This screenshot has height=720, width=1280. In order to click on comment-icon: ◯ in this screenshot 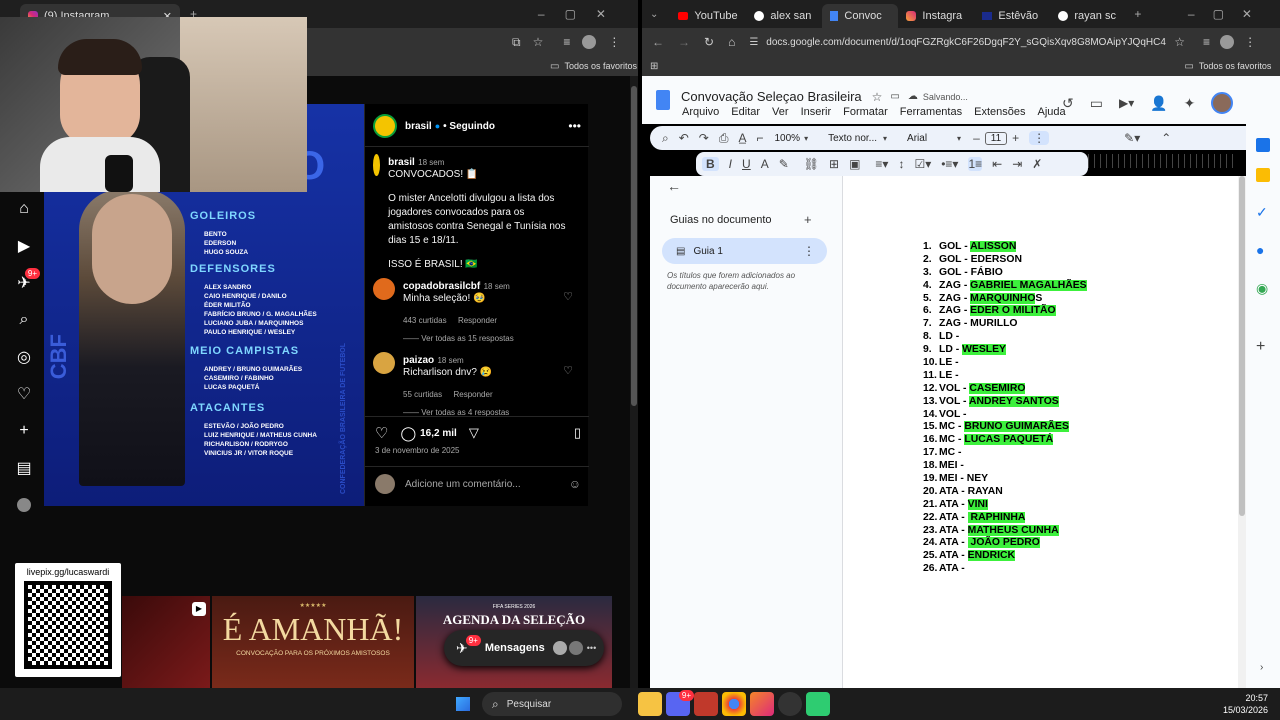, I will do `click(408, 433)`.